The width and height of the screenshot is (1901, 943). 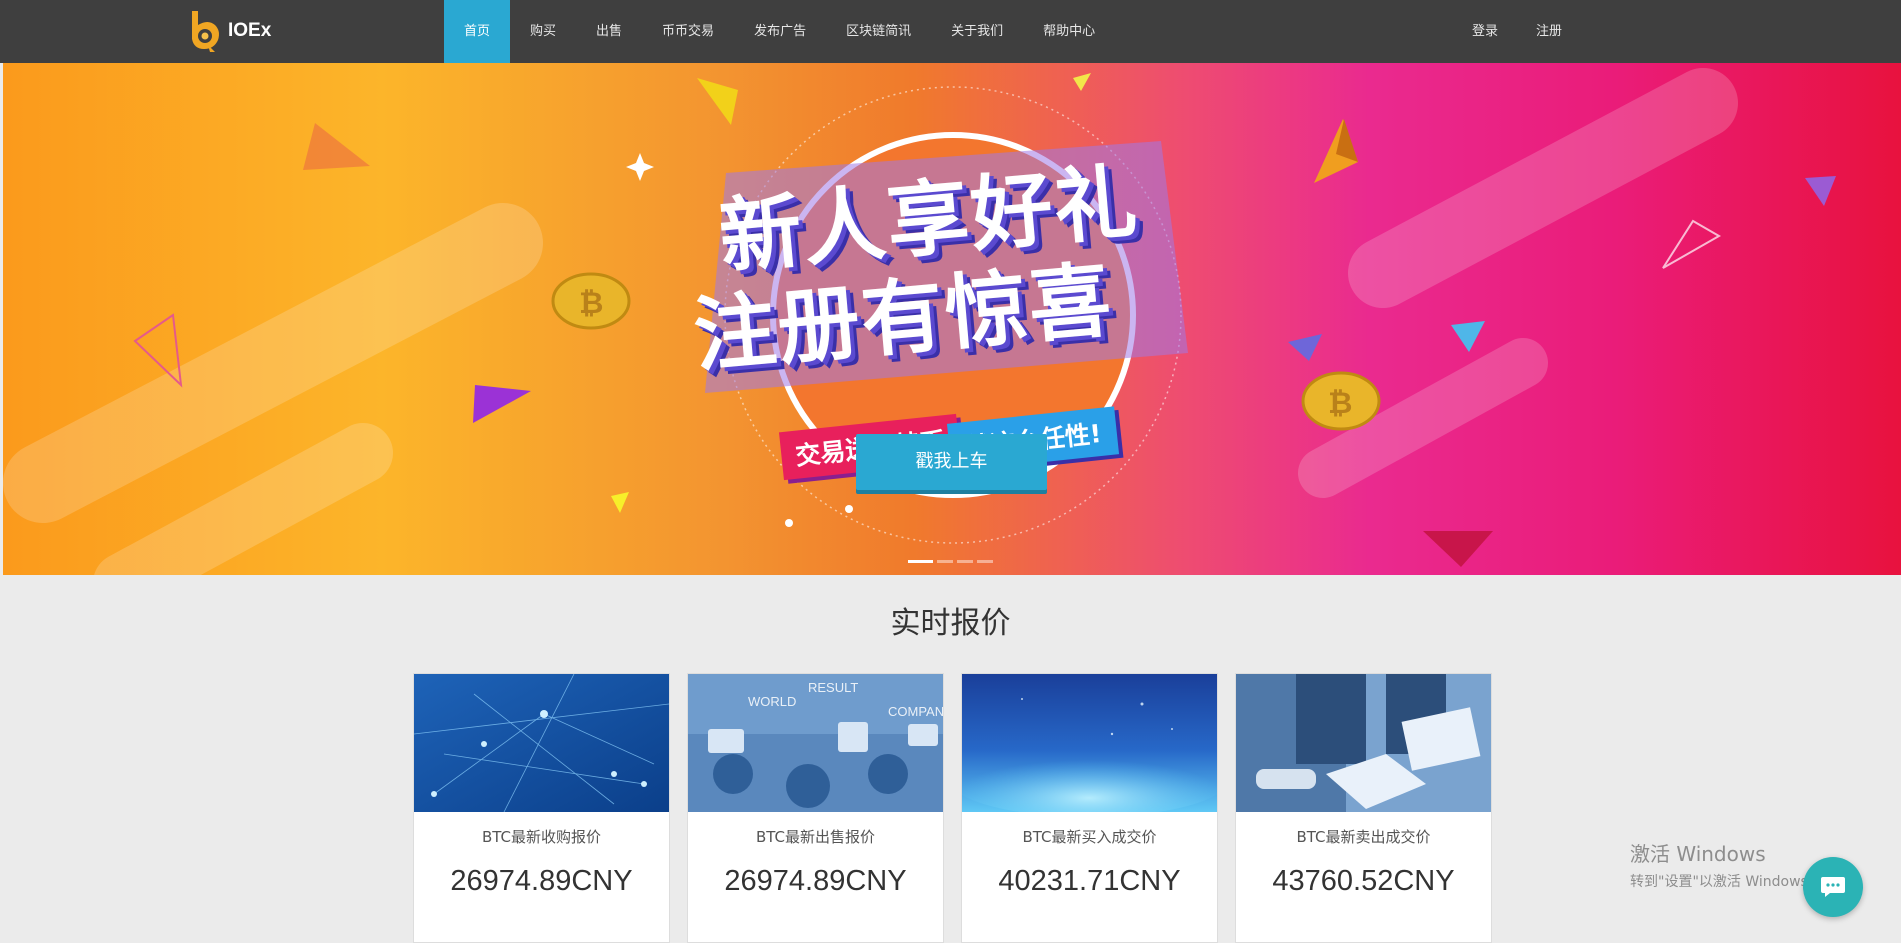 What do you see at coordinates (609, 31) in the screenshot?
I see `nav-sell: 出售` at bounding box center [609, 31].